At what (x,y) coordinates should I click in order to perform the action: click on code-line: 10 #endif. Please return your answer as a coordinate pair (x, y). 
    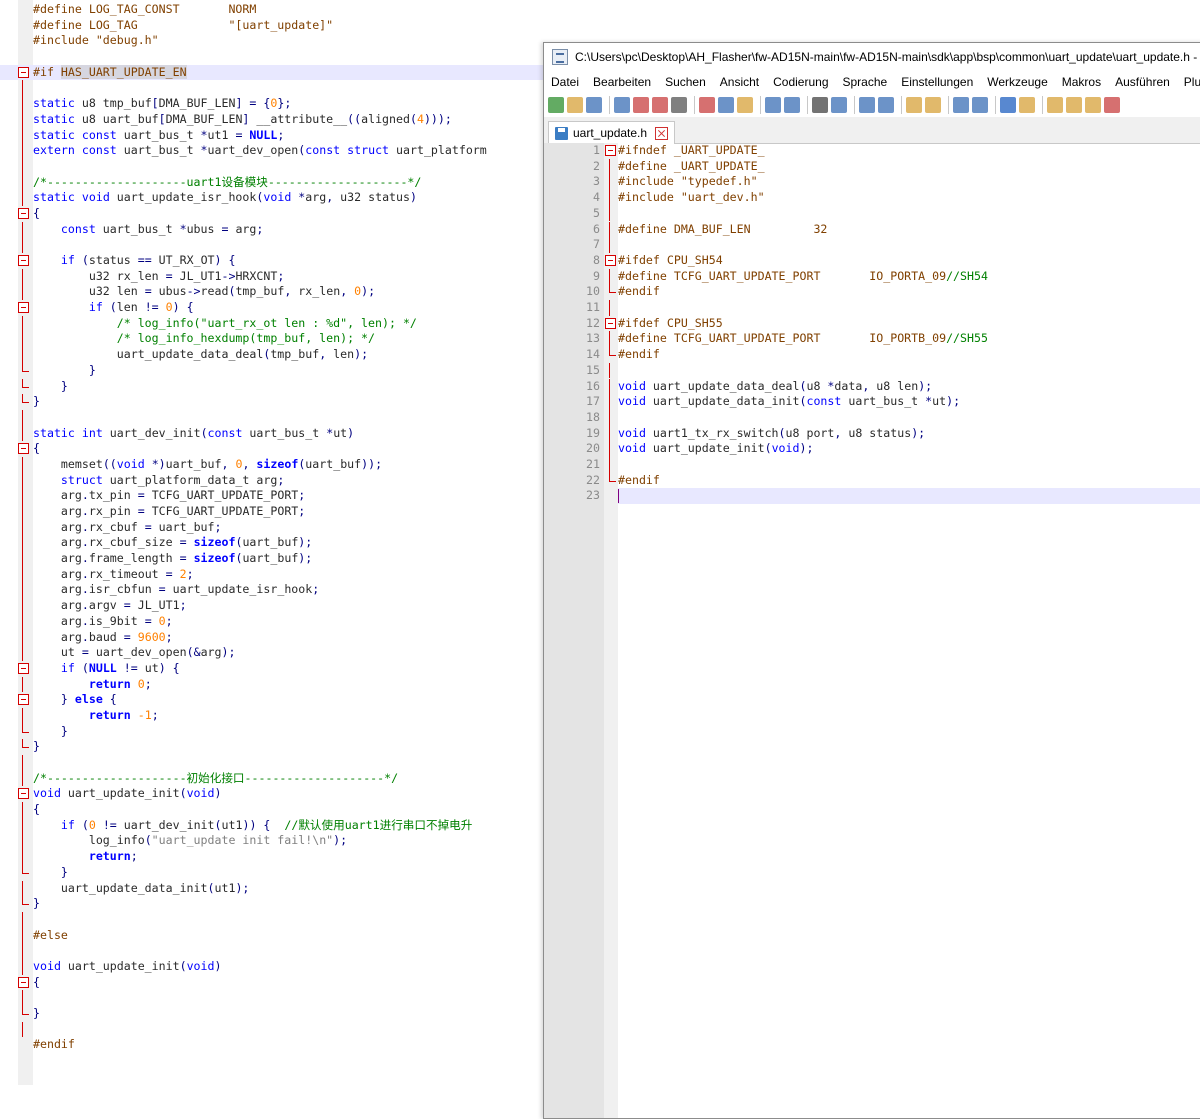
    Looking at the image, I should click on (893, 292).